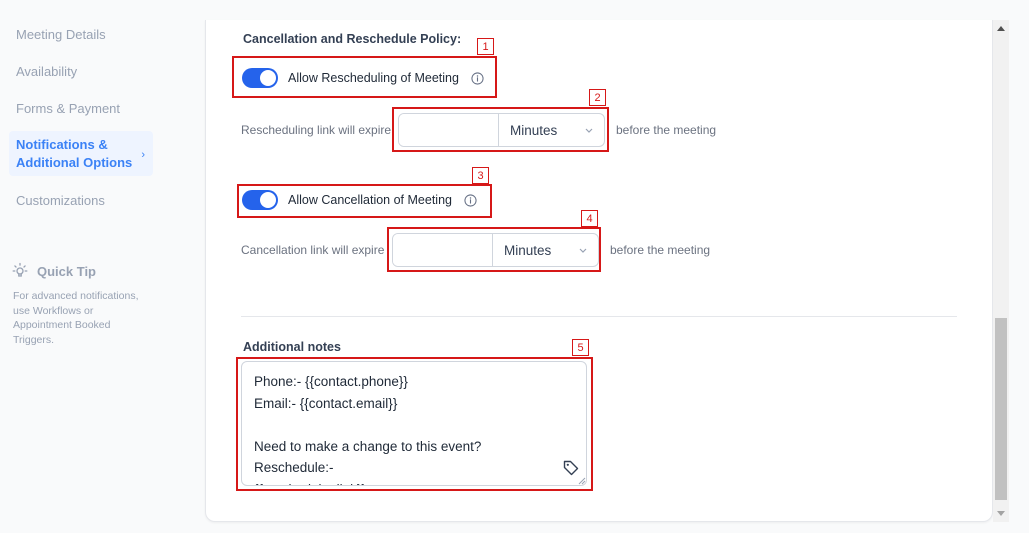  I want to click on scroll-down-icon, so click(1001, 513).